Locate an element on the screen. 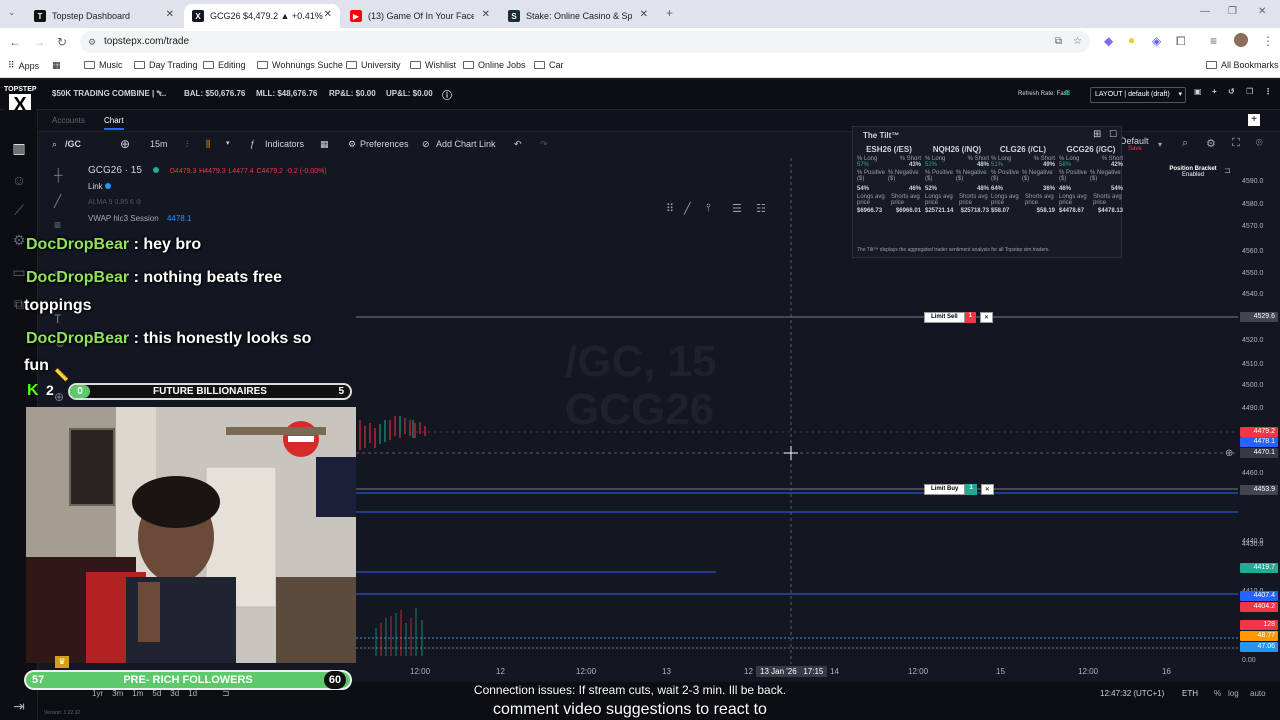 The image size is (1280, 720). bookmark-grid: ▦ is located at coordinates (56, 65).